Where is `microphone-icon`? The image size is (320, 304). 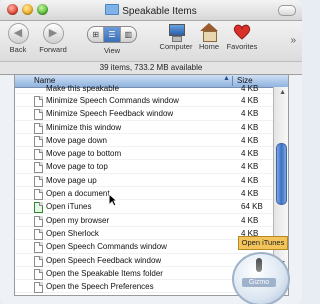
microphone-icon is located at coordinates (259, 265).